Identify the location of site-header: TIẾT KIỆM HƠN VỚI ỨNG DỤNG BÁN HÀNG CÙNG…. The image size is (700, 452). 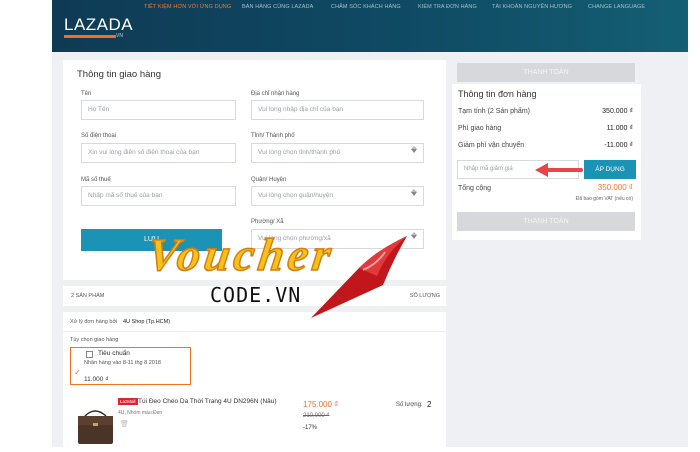
(370, 26).